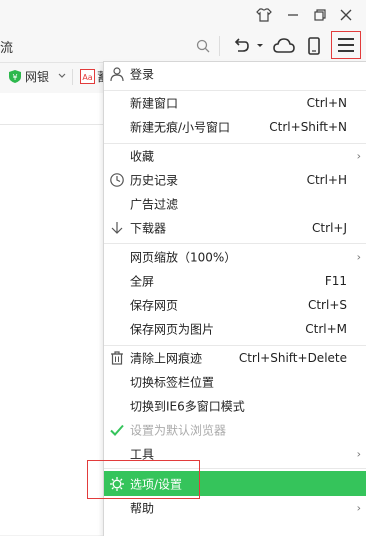 The height and width of the screenshot is (536, 366). Describe the element at coordinates (346, 45) in the screenshot. I see `hamburger-menu-icon` at that location.